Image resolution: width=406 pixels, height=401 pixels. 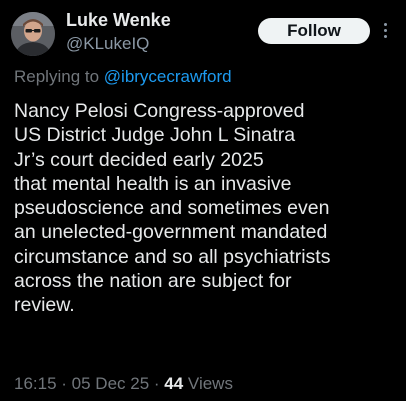 I want to click on reply-mention-link: @ibrycecrawford, so click(x=168, y=76).